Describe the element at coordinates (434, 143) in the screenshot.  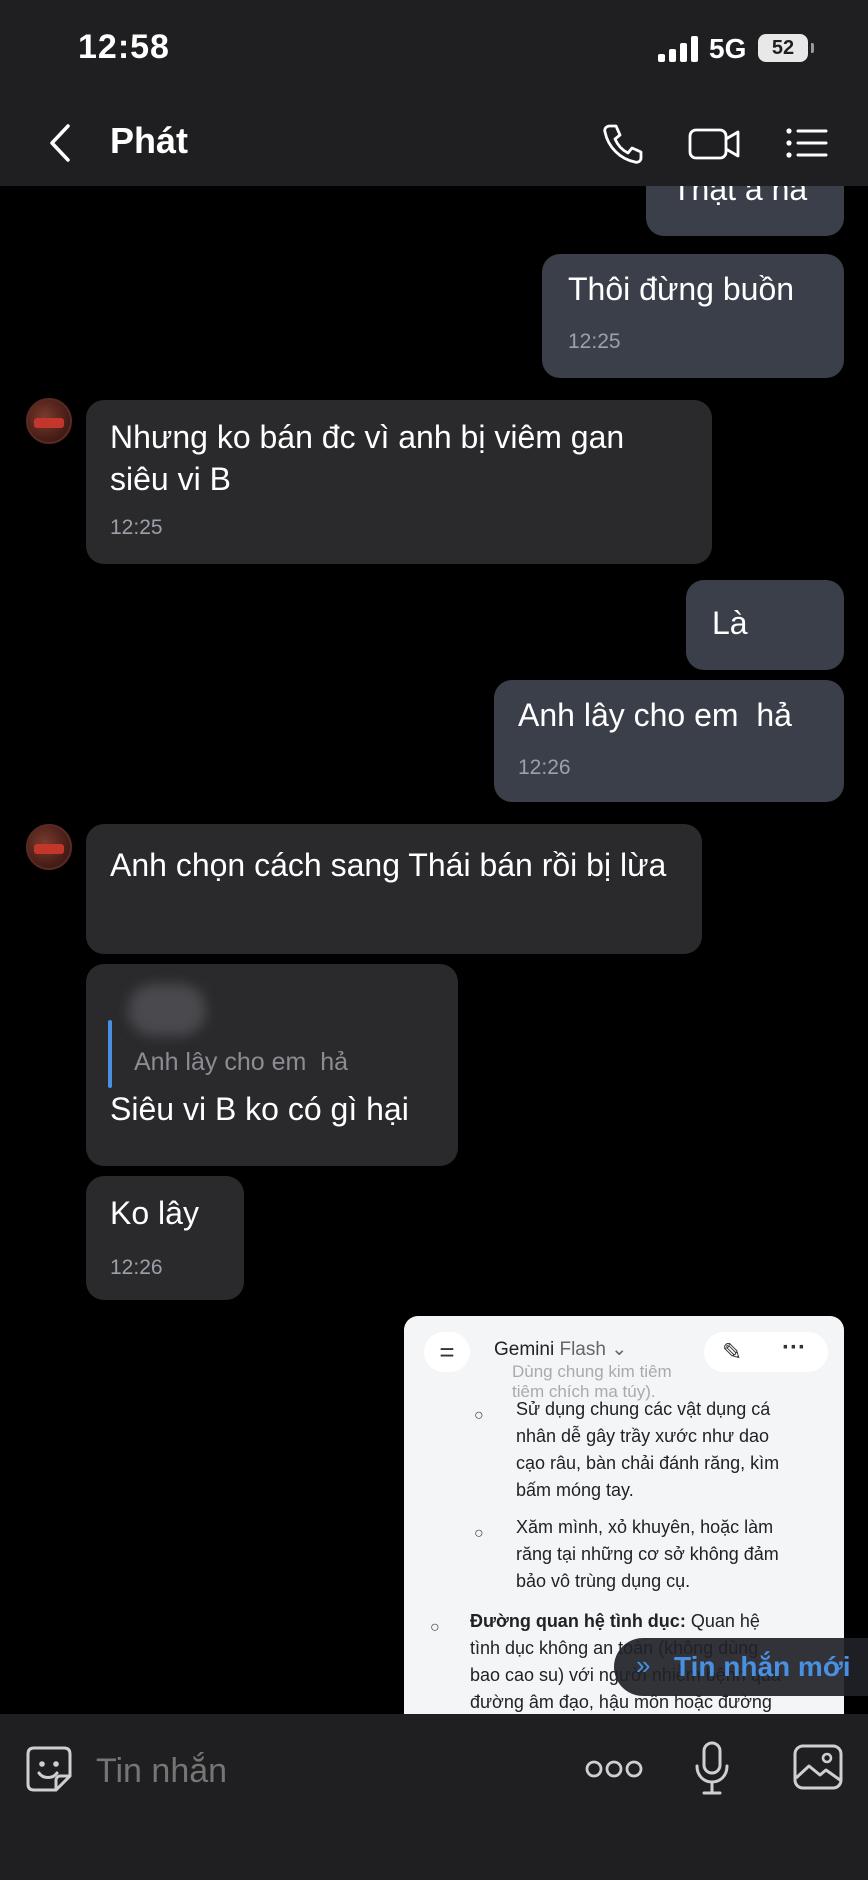
I see `chat-header: Phát` at that location.